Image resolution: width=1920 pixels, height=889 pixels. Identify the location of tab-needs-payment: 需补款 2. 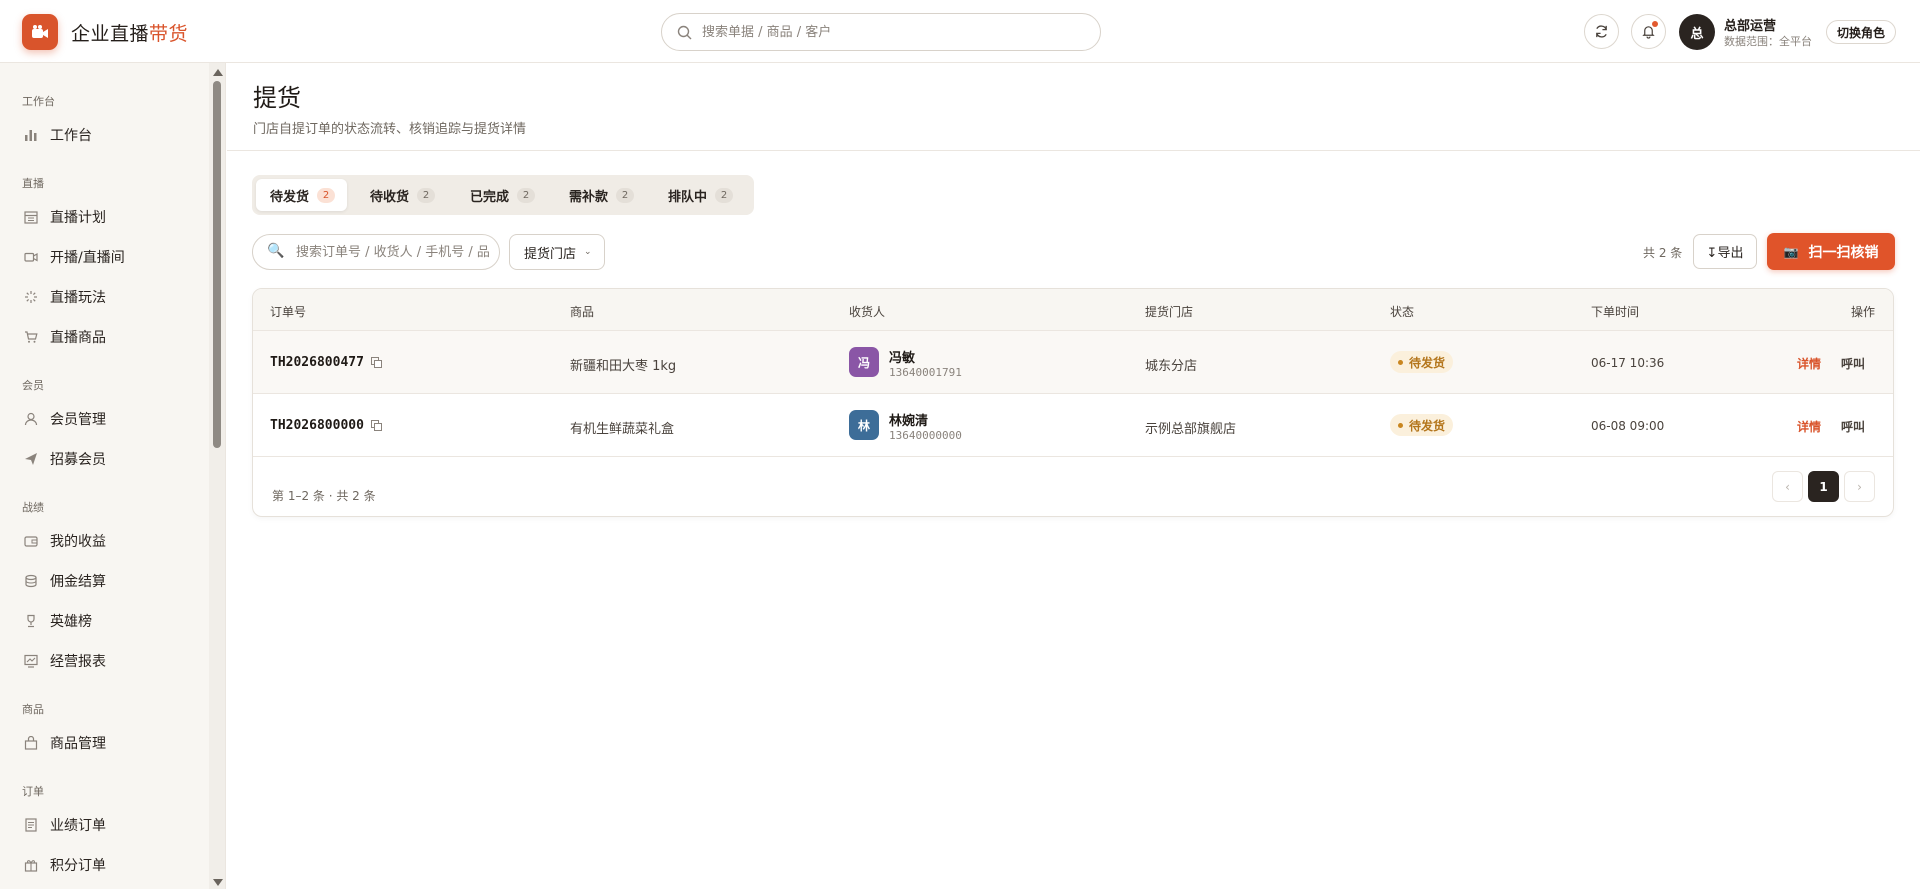
(600, 195).